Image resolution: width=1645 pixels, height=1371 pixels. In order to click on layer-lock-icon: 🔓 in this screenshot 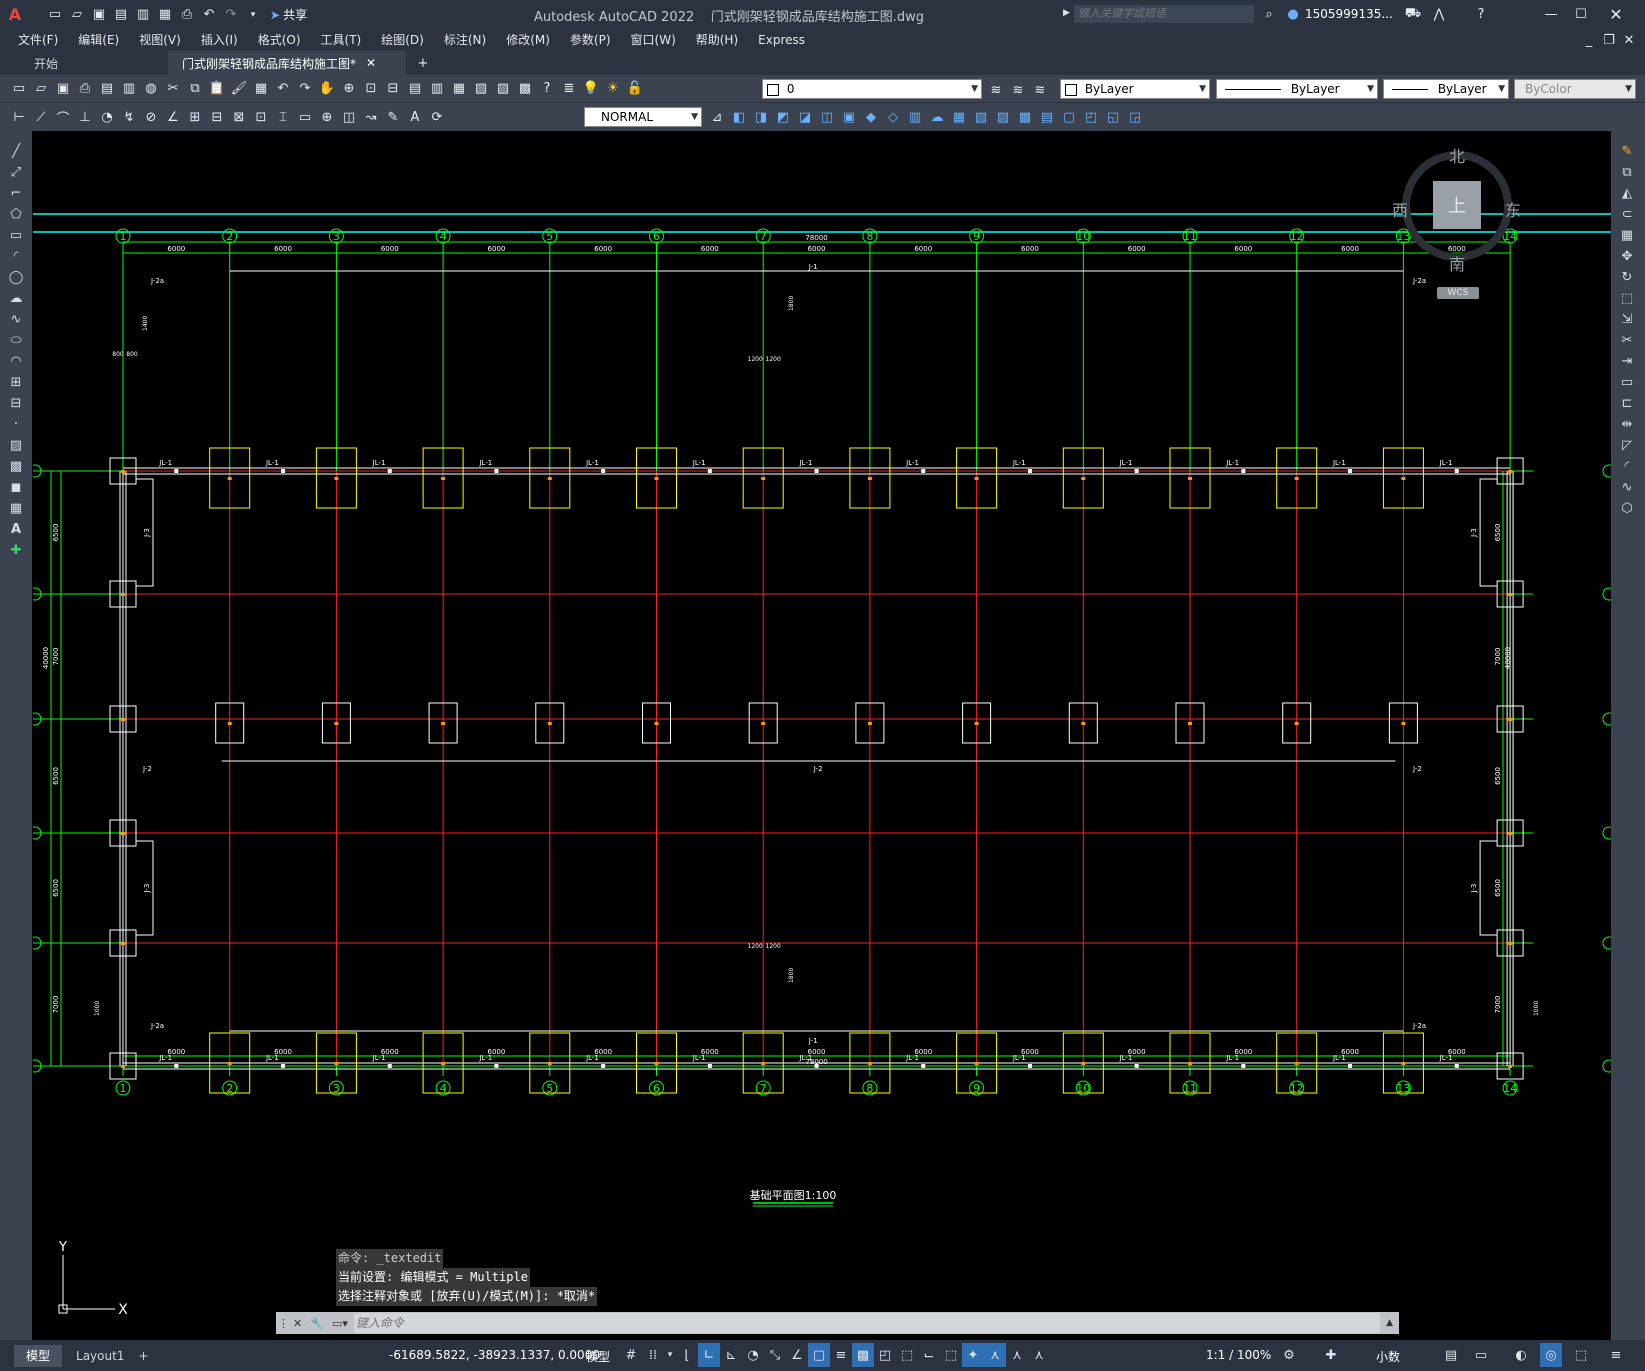, I will do `click(635, 89)`.